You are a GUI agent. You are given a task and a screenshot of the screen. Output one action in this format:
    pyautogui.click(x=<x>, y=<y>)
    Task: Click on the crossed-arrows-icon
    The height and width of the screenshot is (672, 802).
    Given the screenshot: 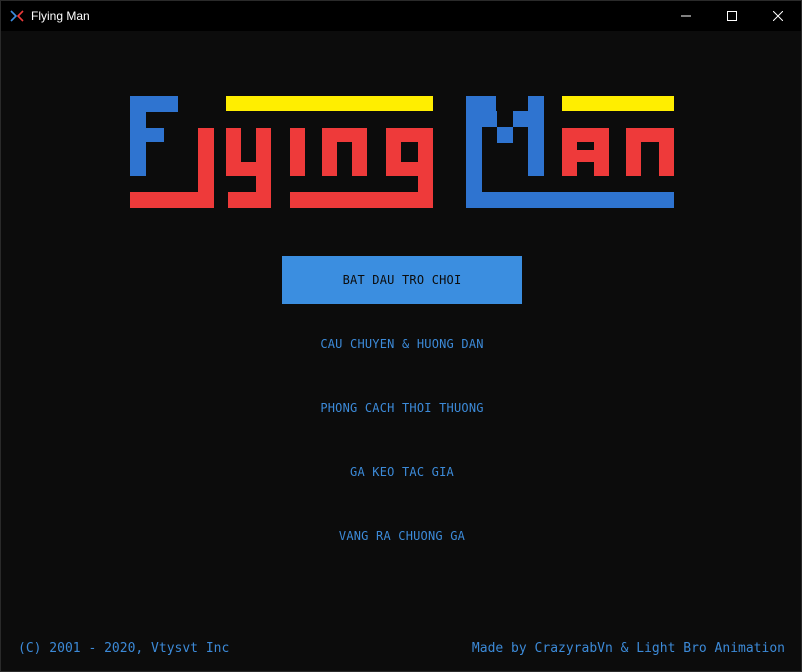 What is the action you would take?
    pyautogui.click(x=17, y=16)
    